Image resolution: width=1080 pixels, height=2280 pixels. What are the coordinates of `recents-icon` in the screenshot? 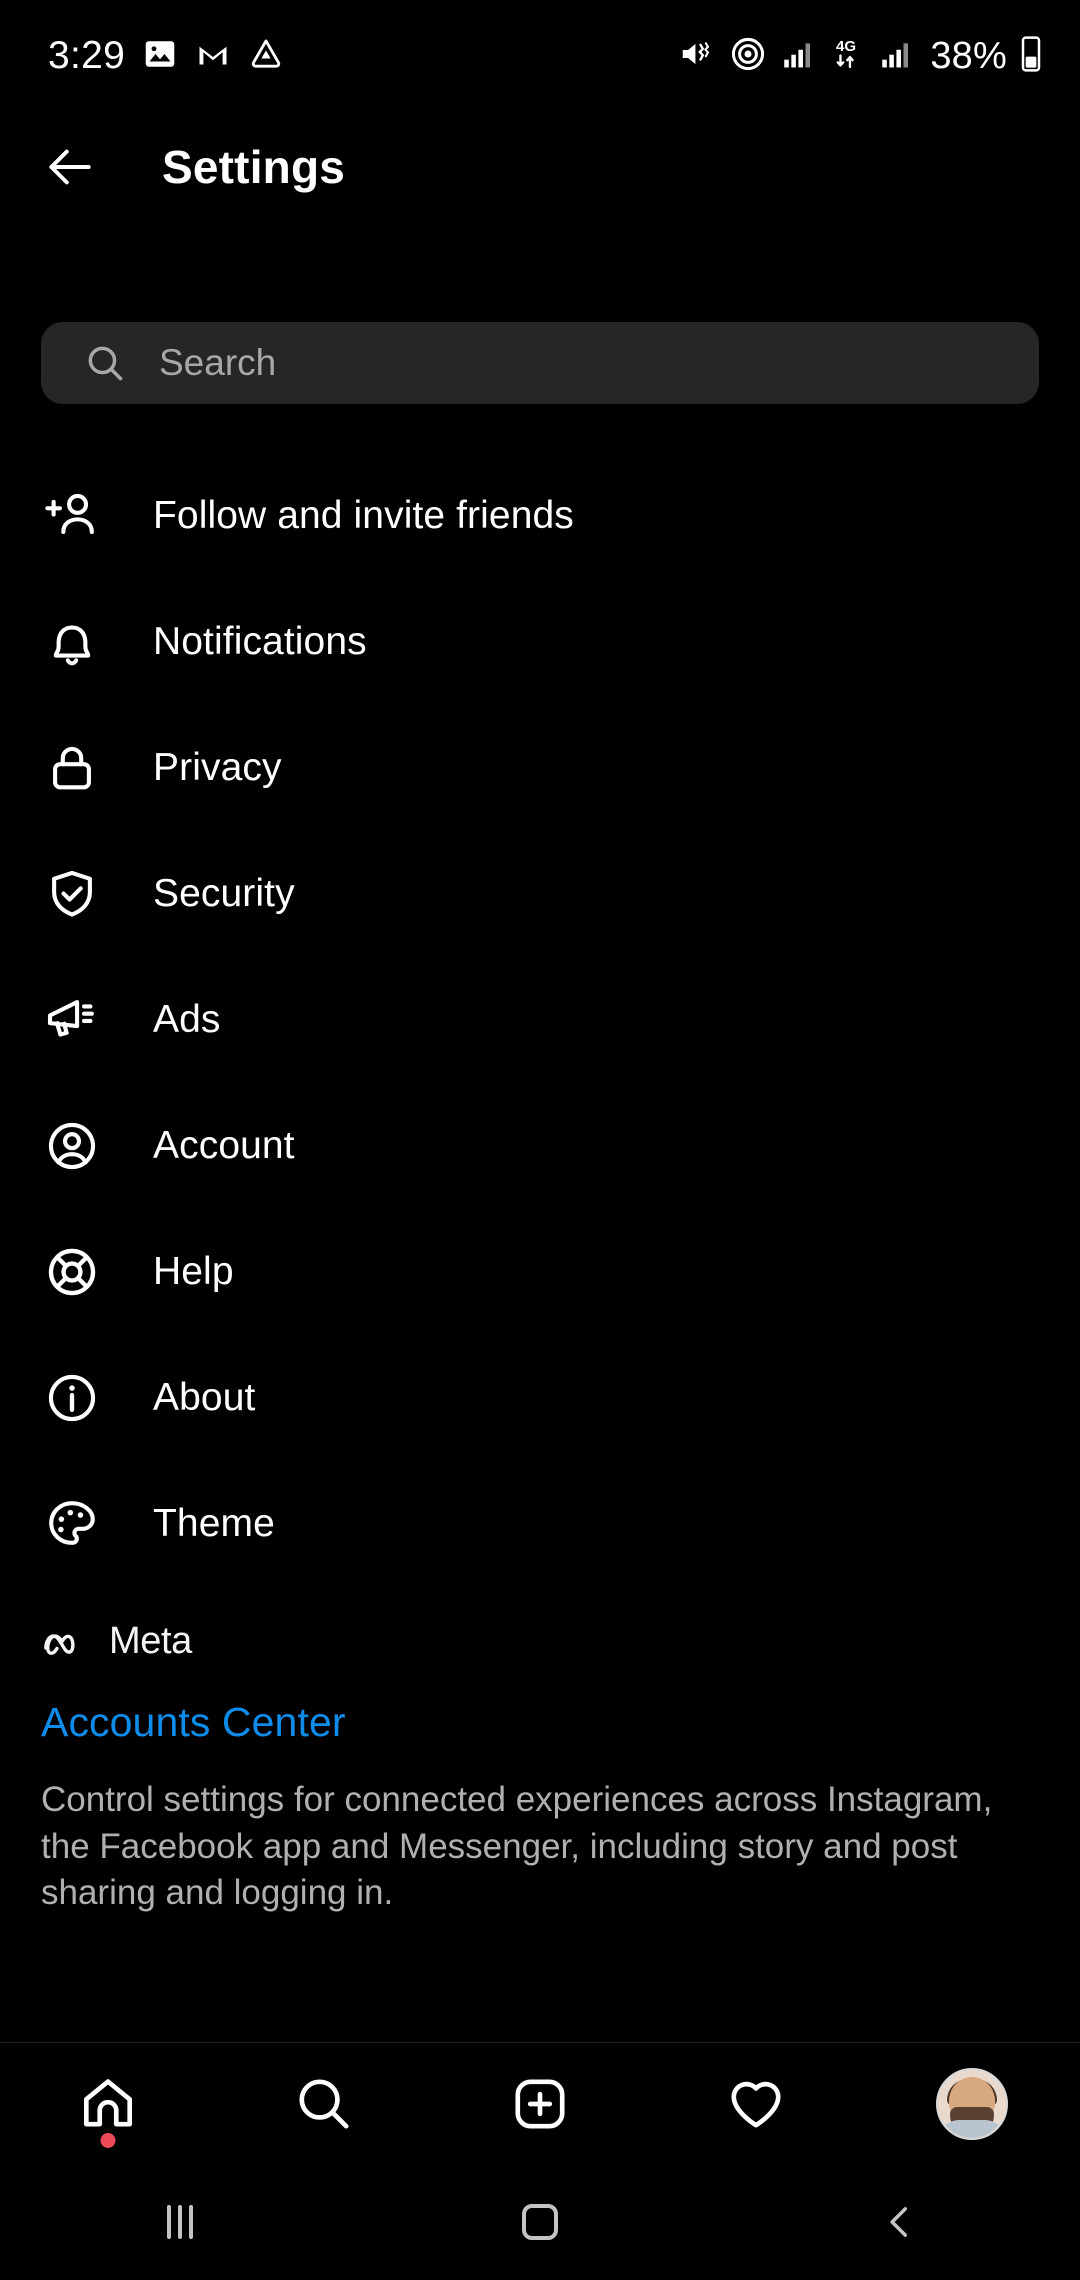 It's located at (180, 2222).